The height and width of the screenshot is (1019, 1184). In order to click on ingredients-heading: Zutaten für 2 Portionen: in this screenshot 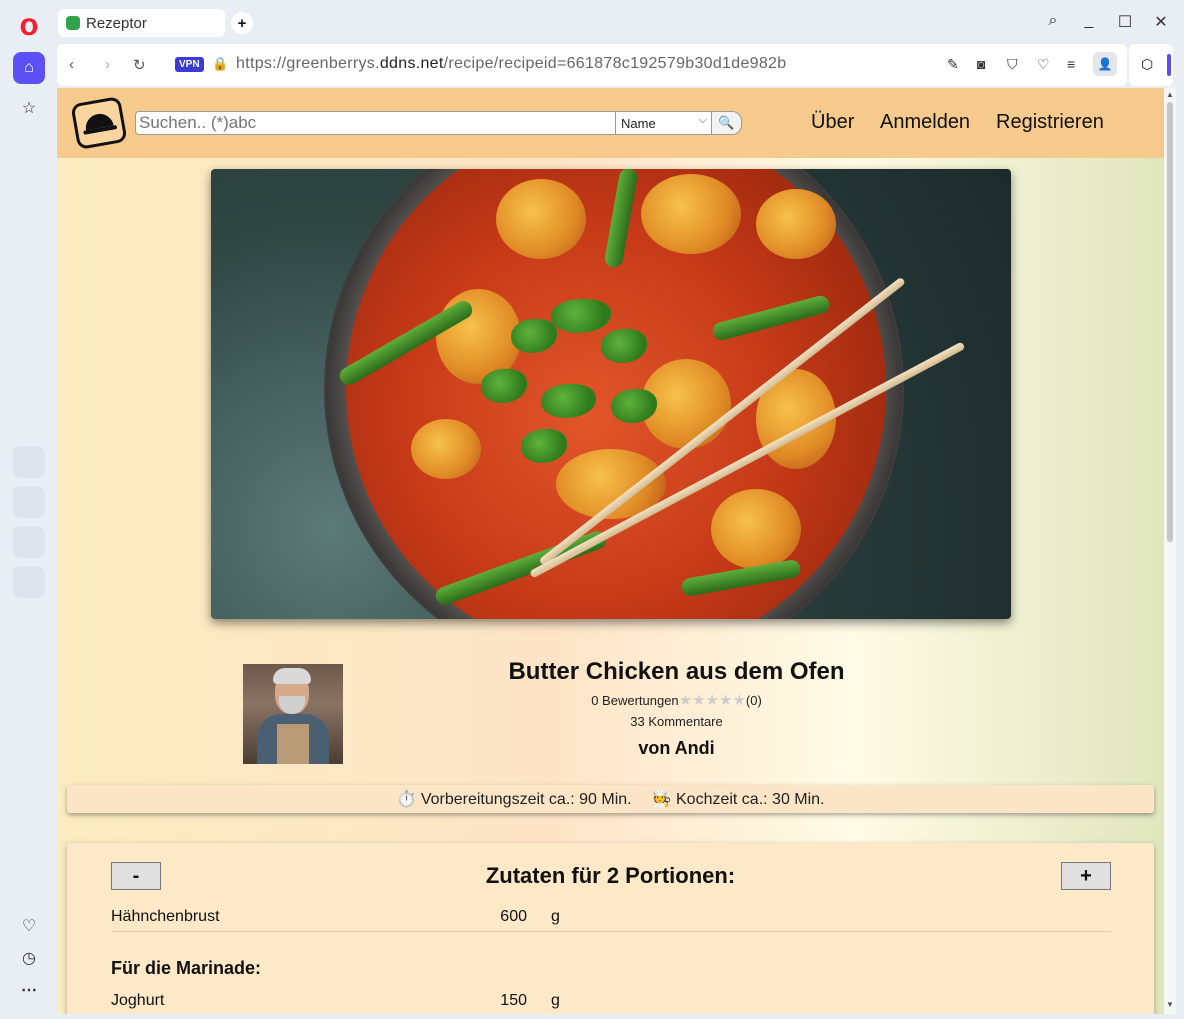, I will do `click(610, 875)`.